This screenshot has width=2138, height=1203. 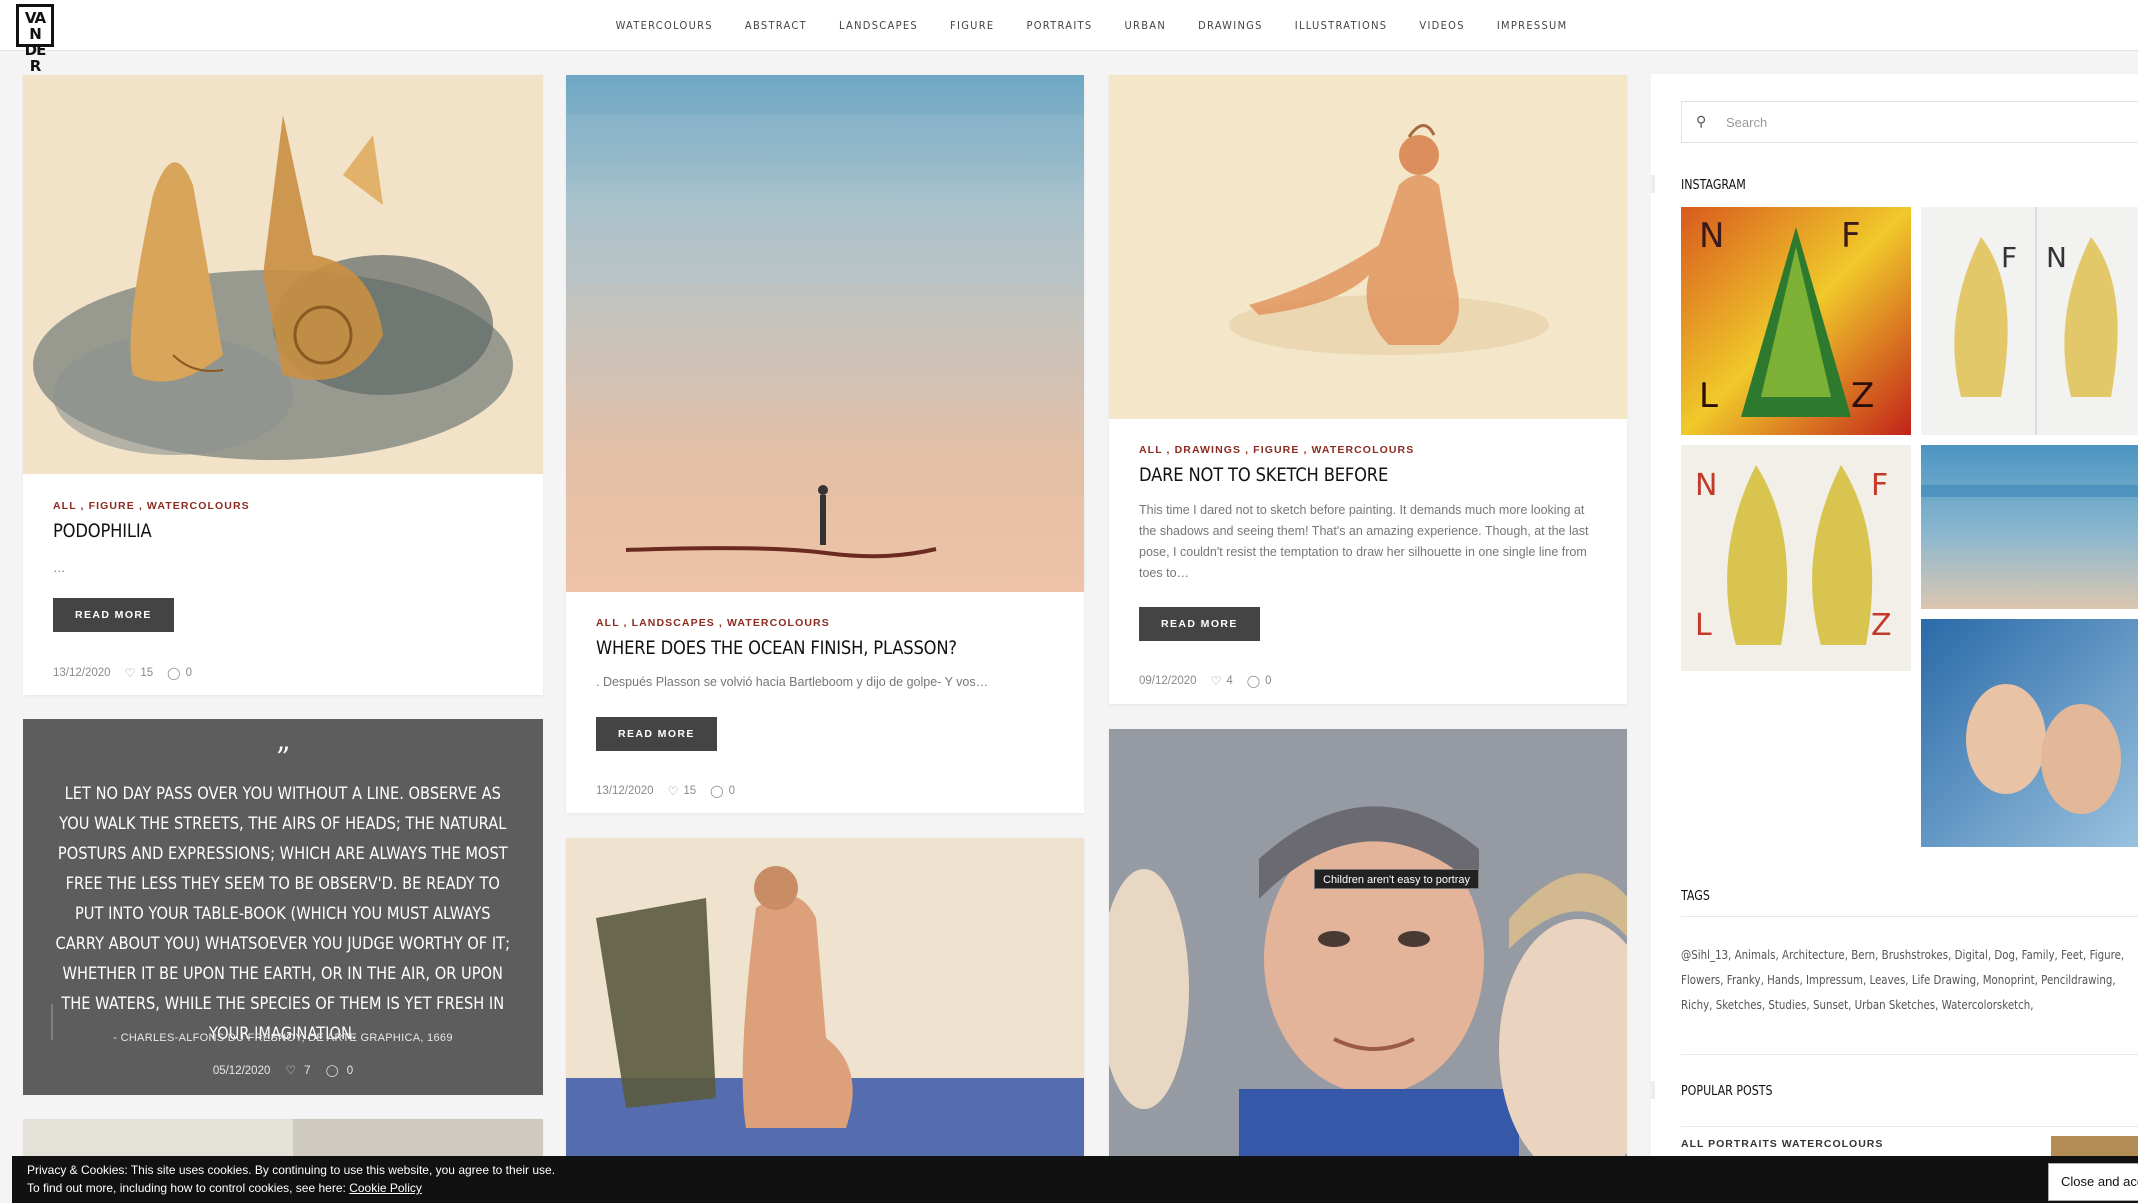 What do you see at coordinates (283, 757) in the screenshot?
I see `quote-mark: ”` at bounding box center [283, 757].